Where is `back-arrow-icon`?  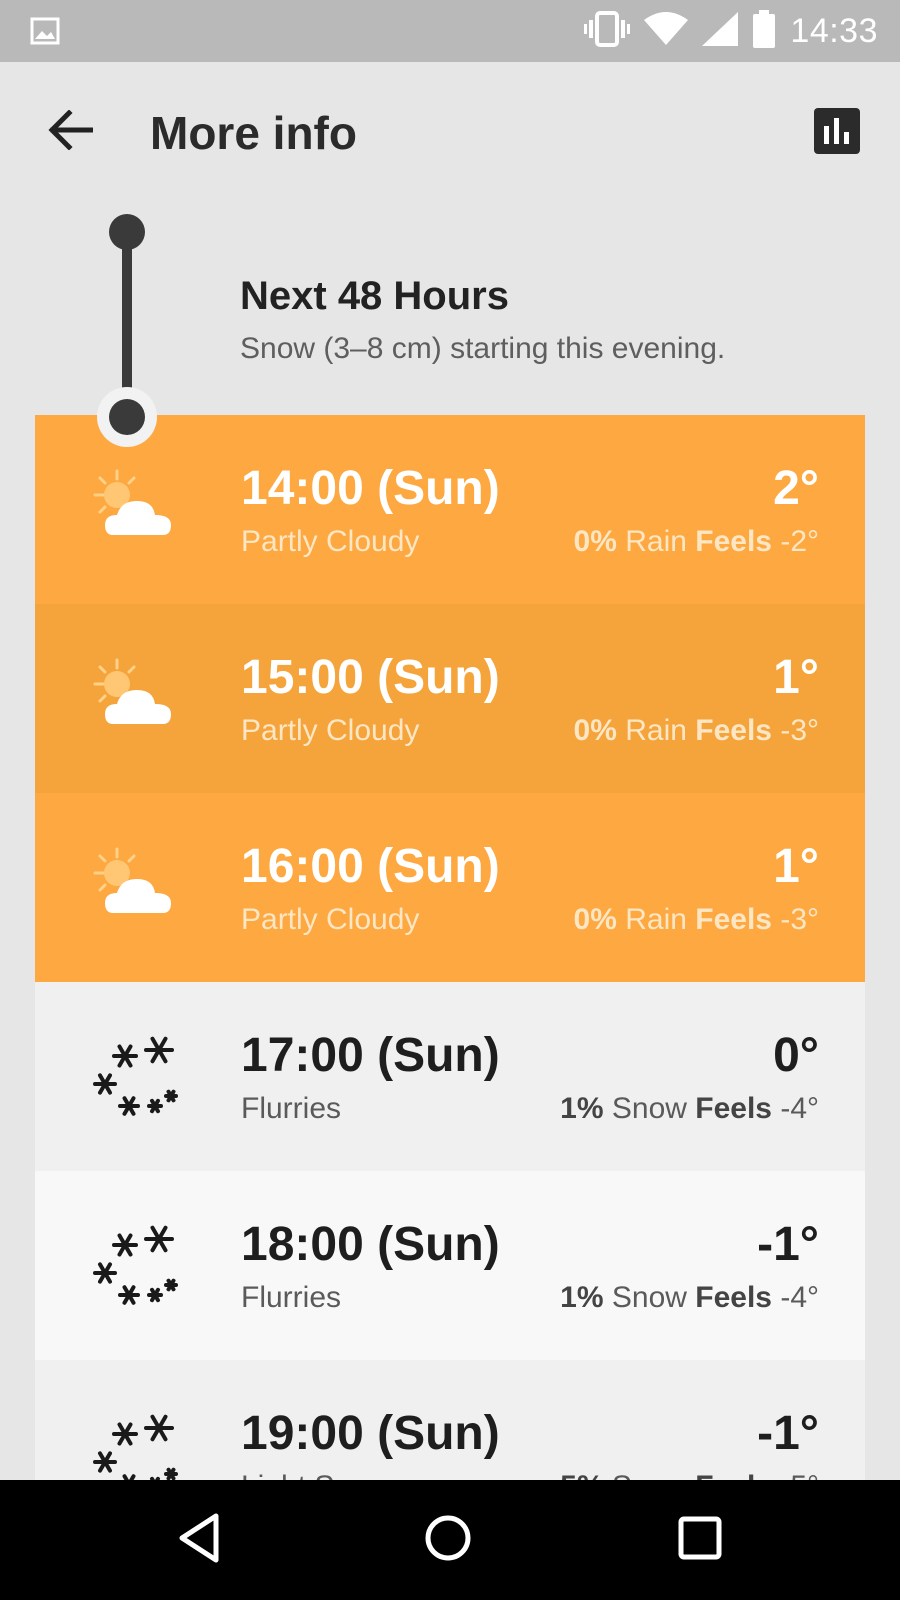 back-arrow-icon is located at coordinates (70, 131).